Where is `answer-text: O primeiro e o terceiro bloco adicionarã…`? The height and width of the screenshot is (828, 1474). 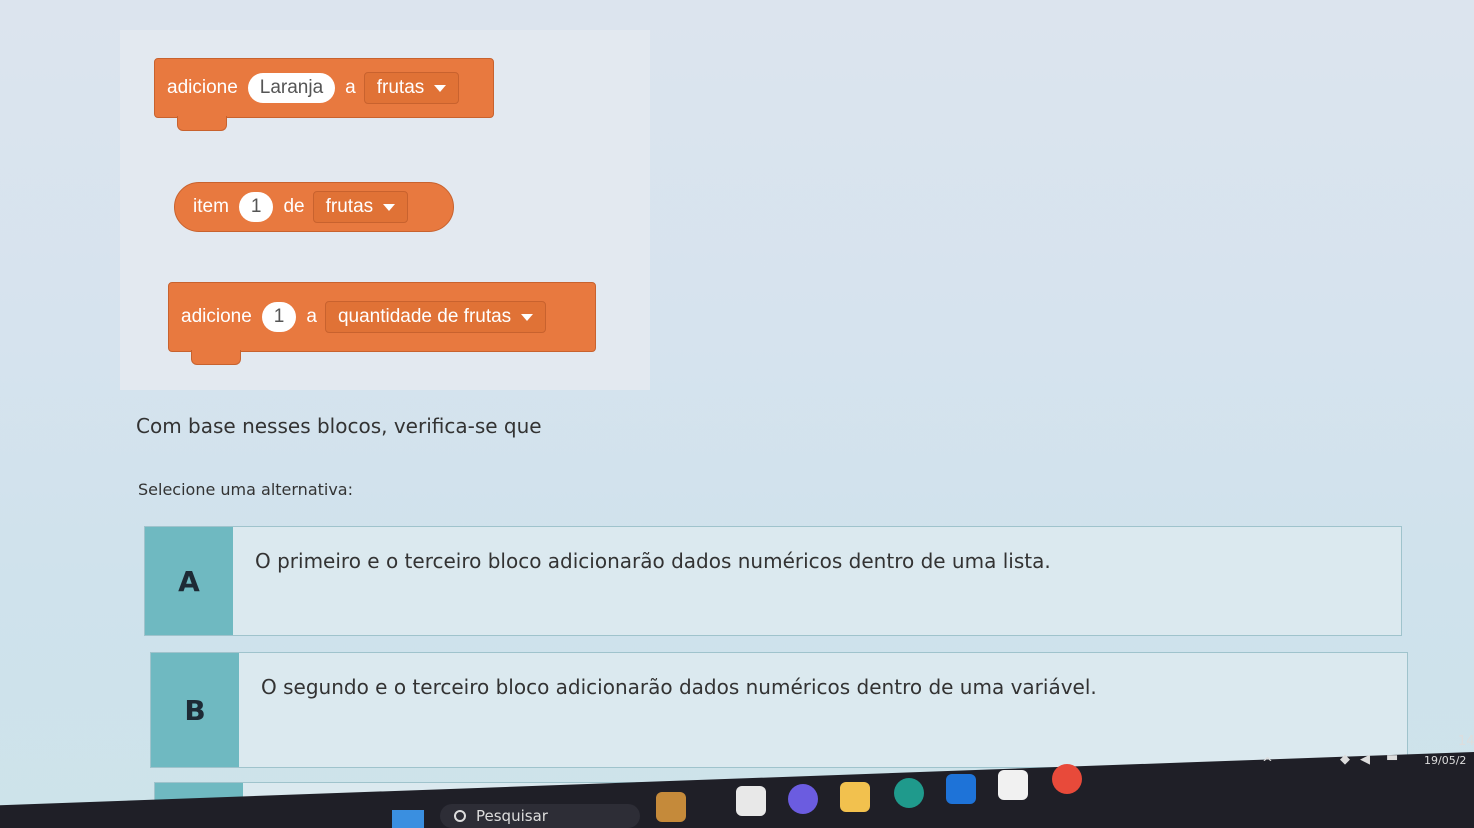 answer-text: O primeiro e o terceiro bloco adicionarã… is located at coordinates (653, 561).